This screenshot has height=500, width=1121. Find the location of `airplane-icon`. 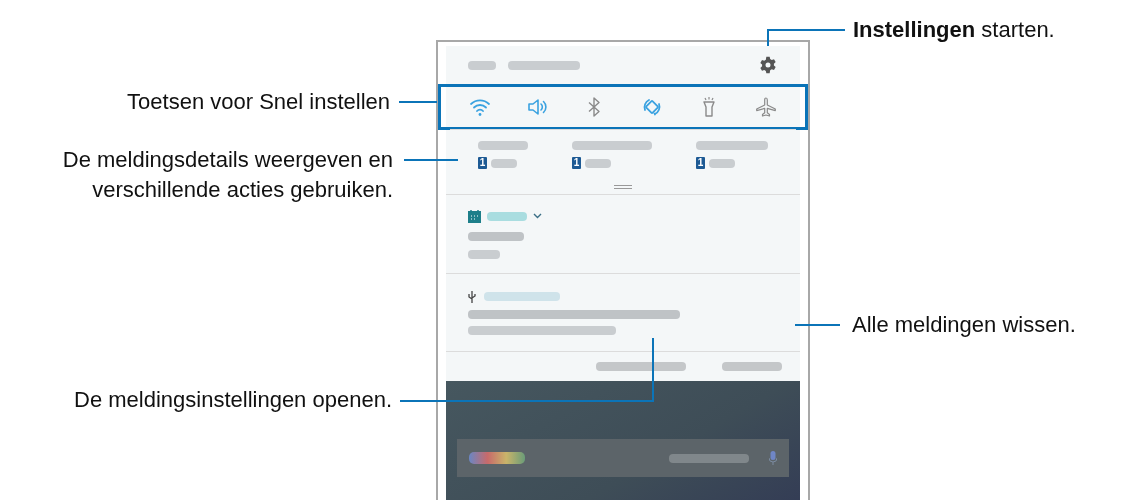

airplane-icon is located at coordinates (765, 107).